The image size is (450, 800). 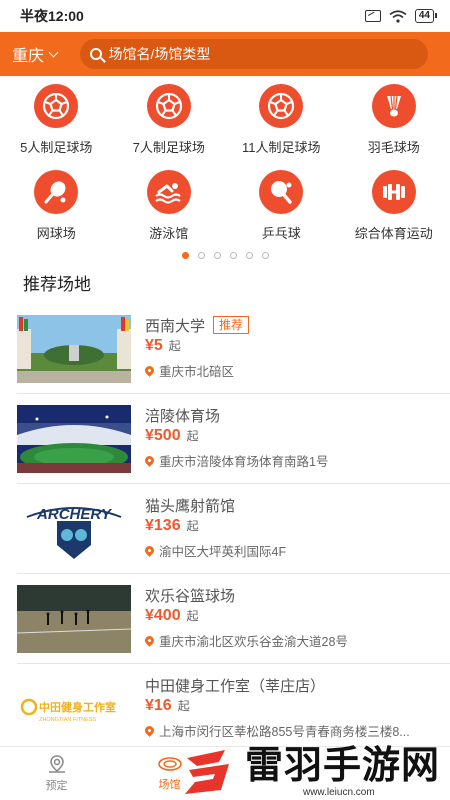 What do you see at coordinates (56, 192) in the screenshot?
I see `tennis-racket-icon` at bounding box center [56, 192].